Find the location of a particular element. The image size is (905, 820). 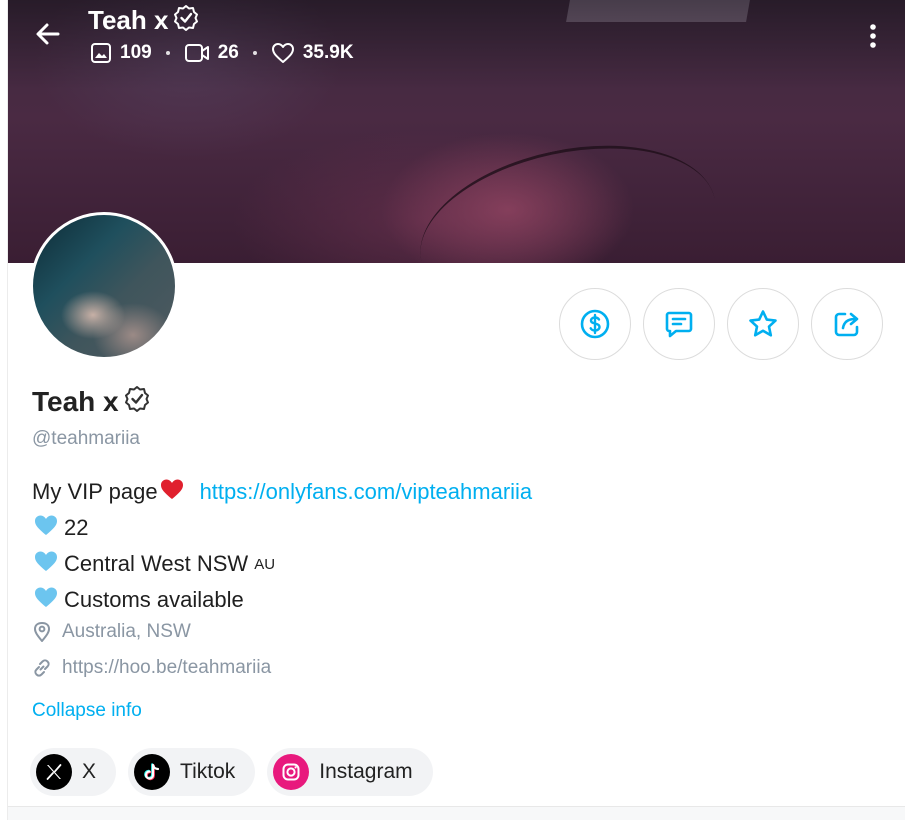

dollar-icon is located at coordinates (595, 324).